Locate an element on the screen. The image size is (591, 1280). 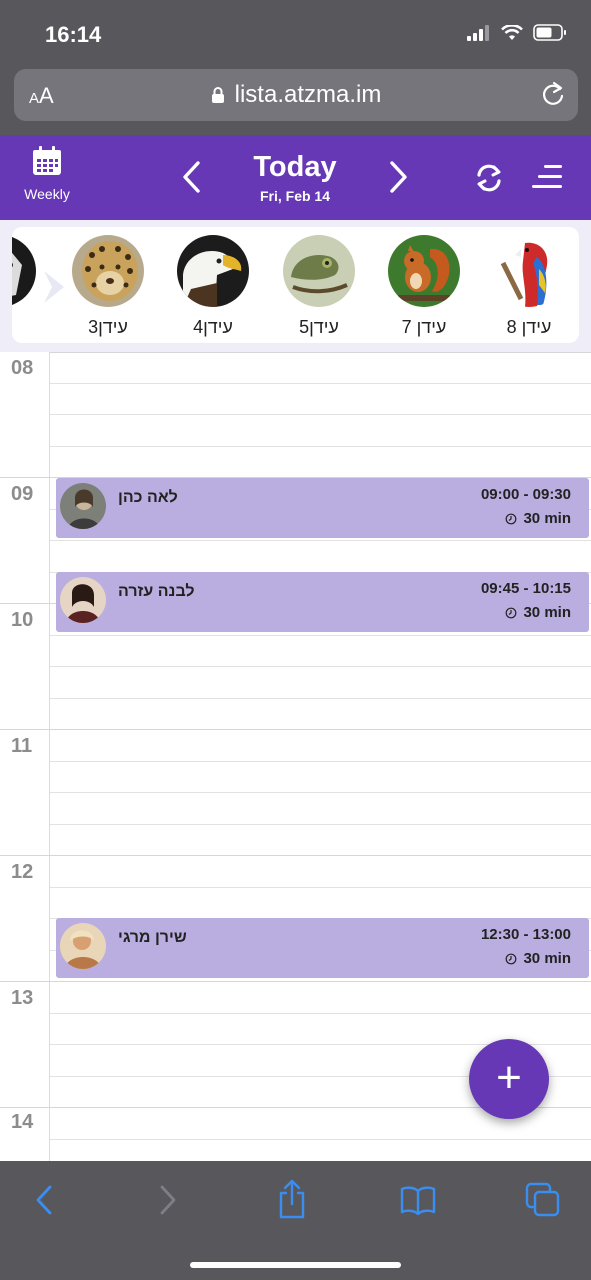
reload-icon is located at coordinates (553, 94).